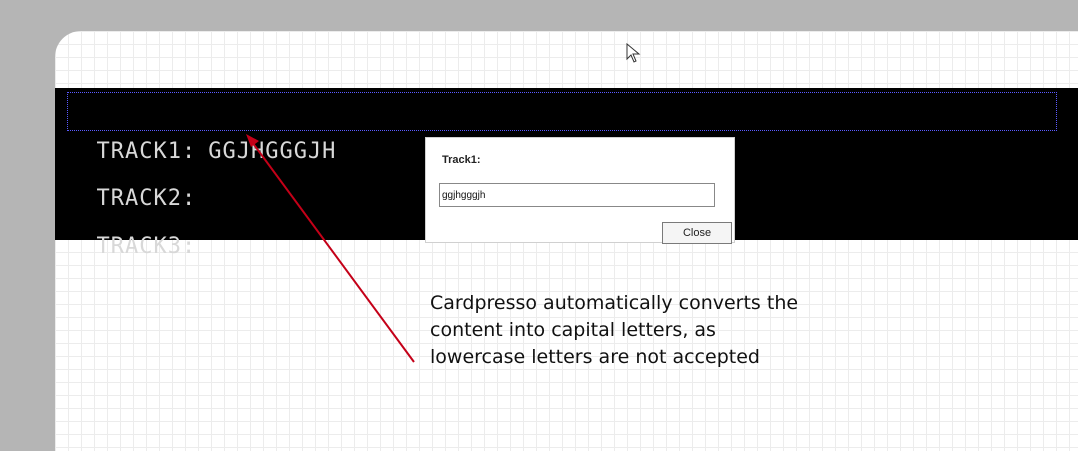 The width and height of the screenshot is (1078, 451). What do you see at coordinates (138, 178) in the screenshot?
I see `track2-field: TRACK2:` at bounding box center [138, 178].